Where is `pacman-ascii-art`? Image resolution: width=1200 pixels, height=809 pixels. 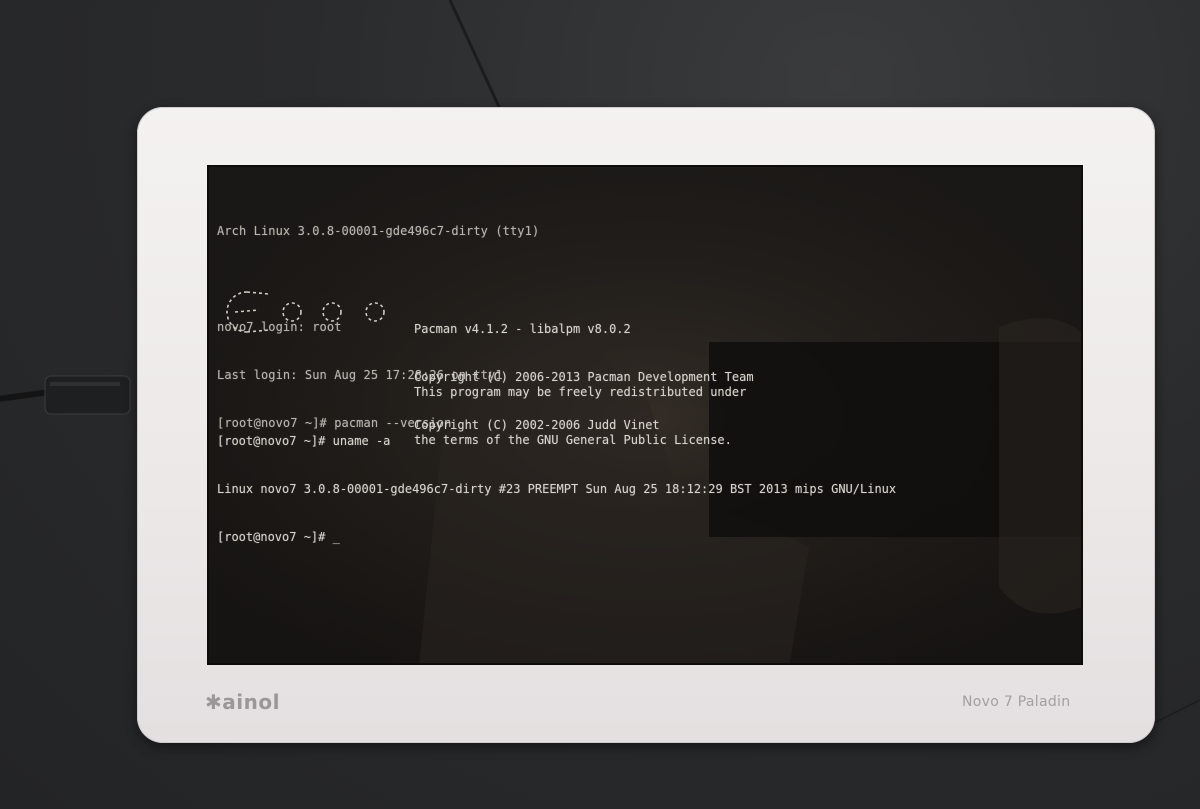
pacman-ascii-art is located at coordinates (305, 312).